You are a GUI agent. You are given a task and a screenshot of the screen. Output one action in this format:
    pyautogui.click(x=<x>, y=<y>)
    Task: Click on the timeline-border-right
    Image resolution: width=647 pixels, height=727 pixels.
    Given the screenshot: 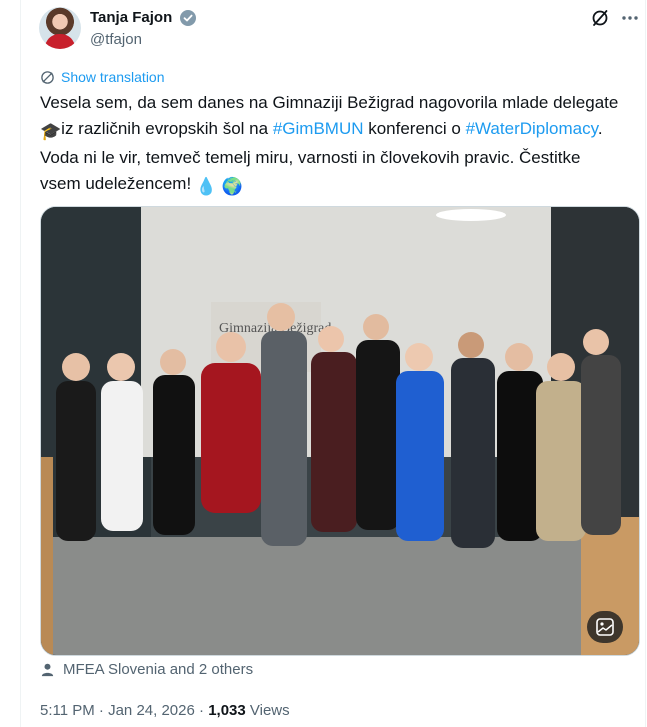 What is the action you would take?
    pyautogui.click(x=645, y=363)
    